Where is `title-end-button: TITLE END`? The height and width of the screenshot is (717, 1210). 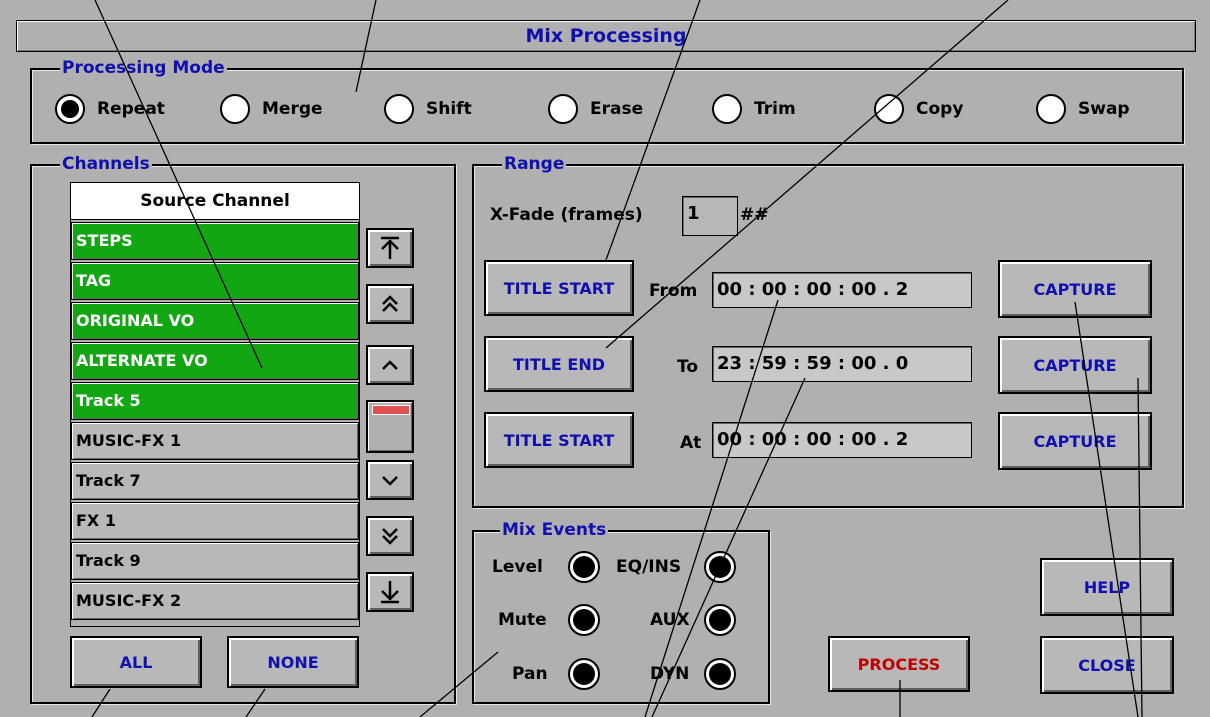
title-end-button: TITLE END is located at coordinates (559, 364).